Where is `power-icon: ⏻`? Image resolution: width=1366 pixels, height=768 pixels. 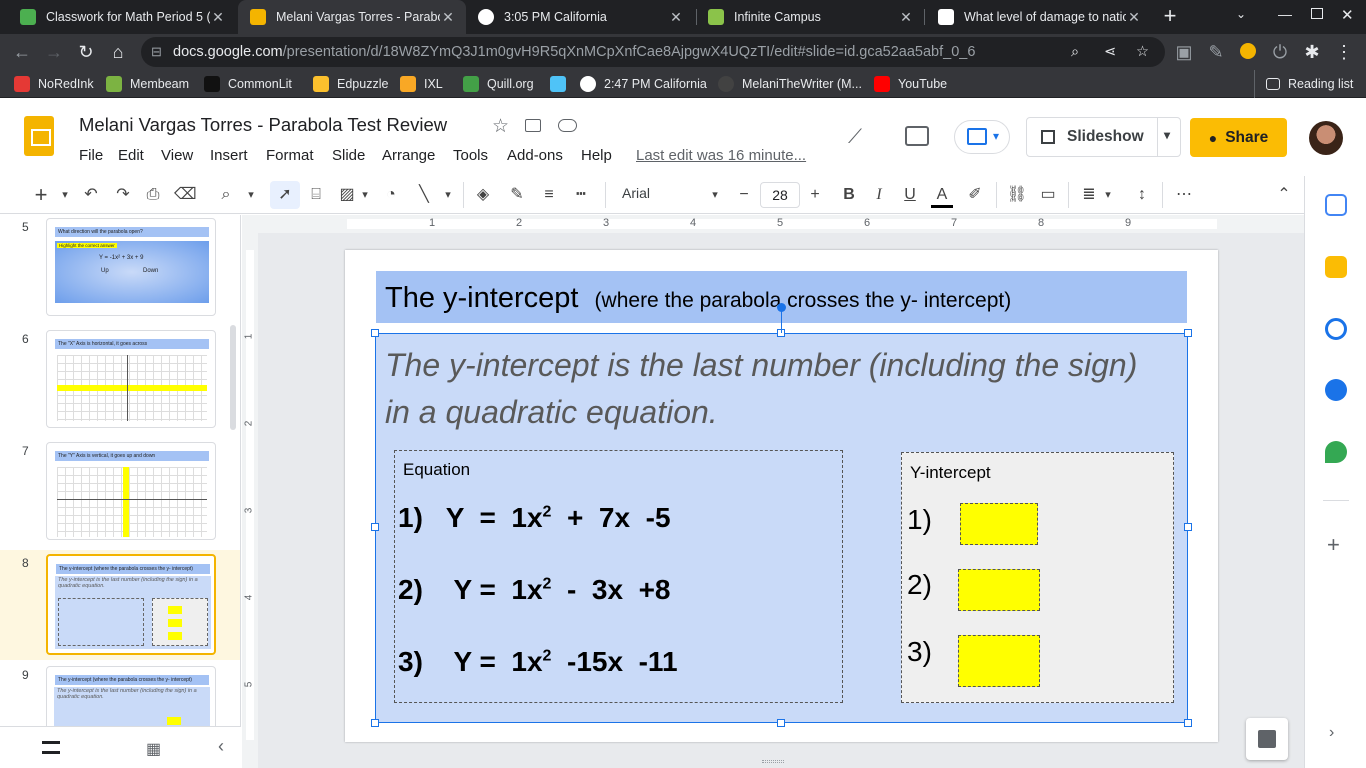 power-icon: ⏻ is located at coordinates (1280, 52).